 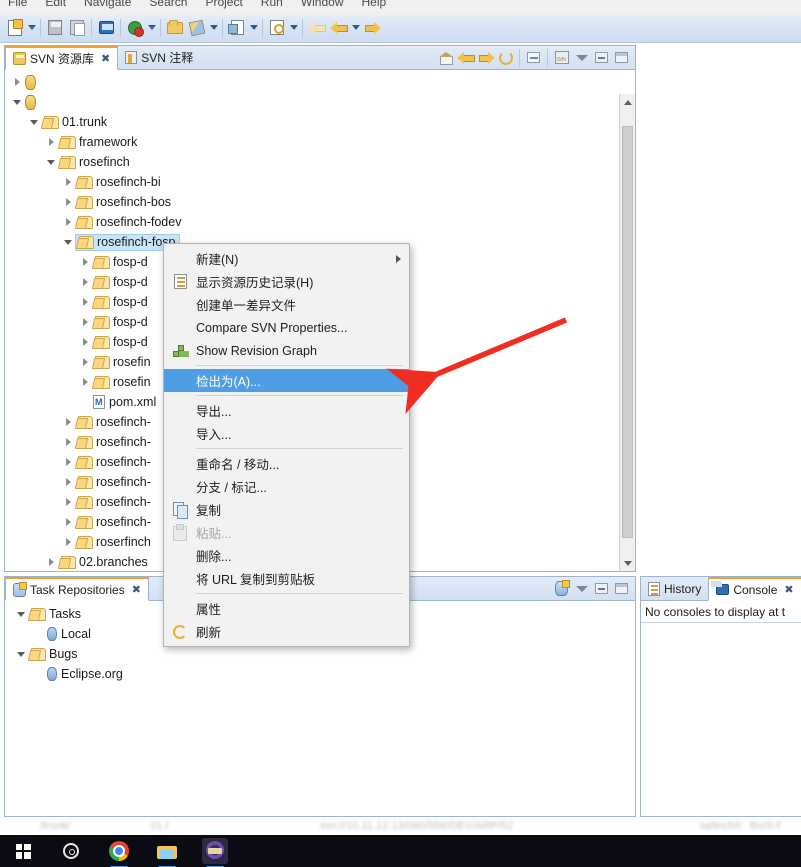 I want to click on tree-row: Eclipse.org, so click(x=320, y=674).